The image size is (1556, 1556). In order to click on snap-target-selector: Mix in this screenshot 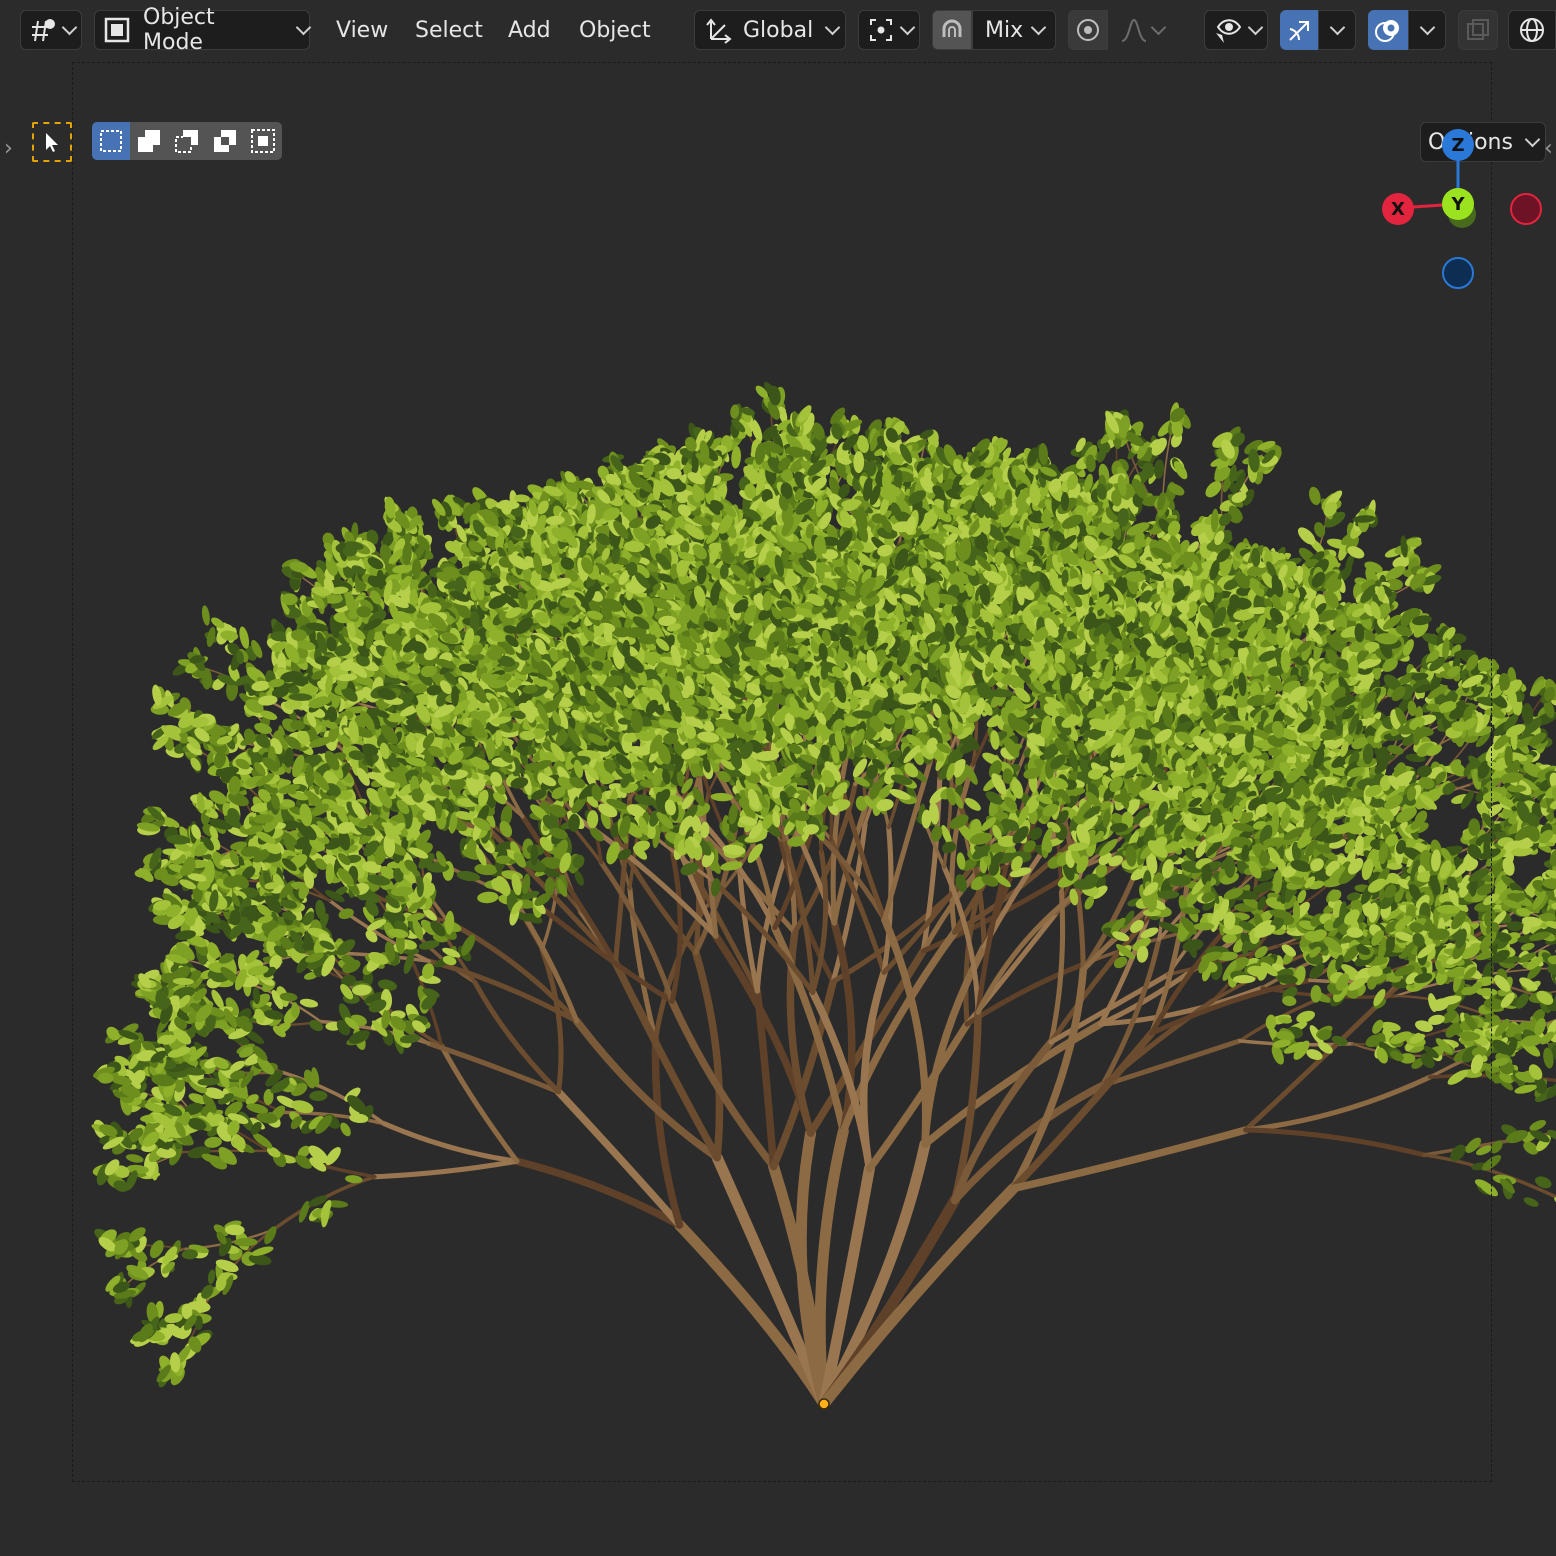, I will do `click(1014, 30)`.